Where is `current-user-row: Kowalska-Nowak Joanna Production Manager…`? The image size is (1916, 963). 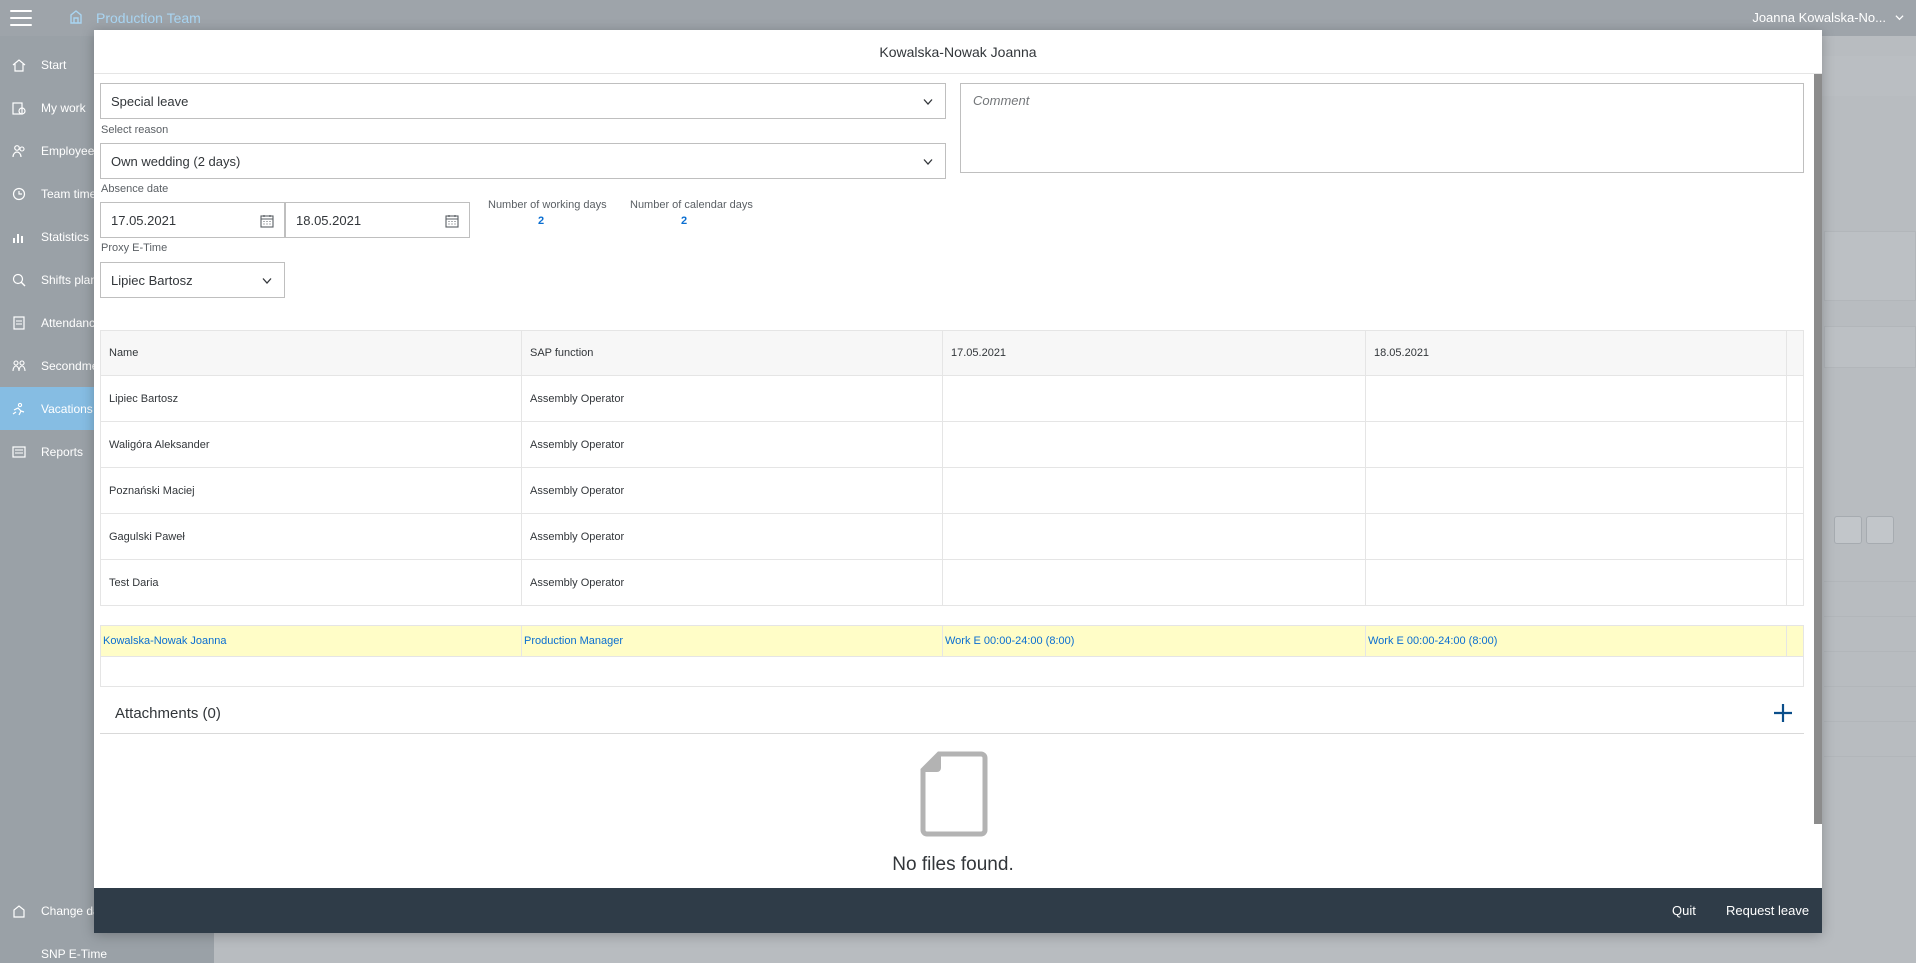
current-user-row: Kowalska-Nowak Joanna Production Manager… is located at coordinates (952, 641).